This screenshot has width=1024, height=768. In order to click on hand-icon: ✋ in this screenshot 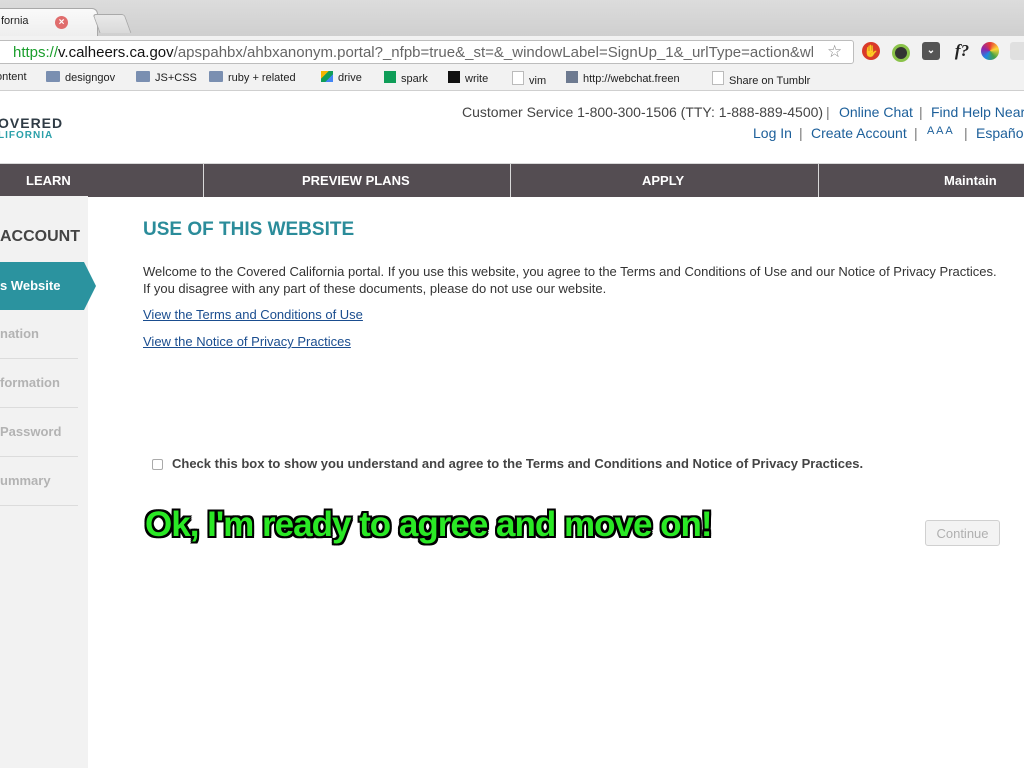, I will do `click(871, 51)`.